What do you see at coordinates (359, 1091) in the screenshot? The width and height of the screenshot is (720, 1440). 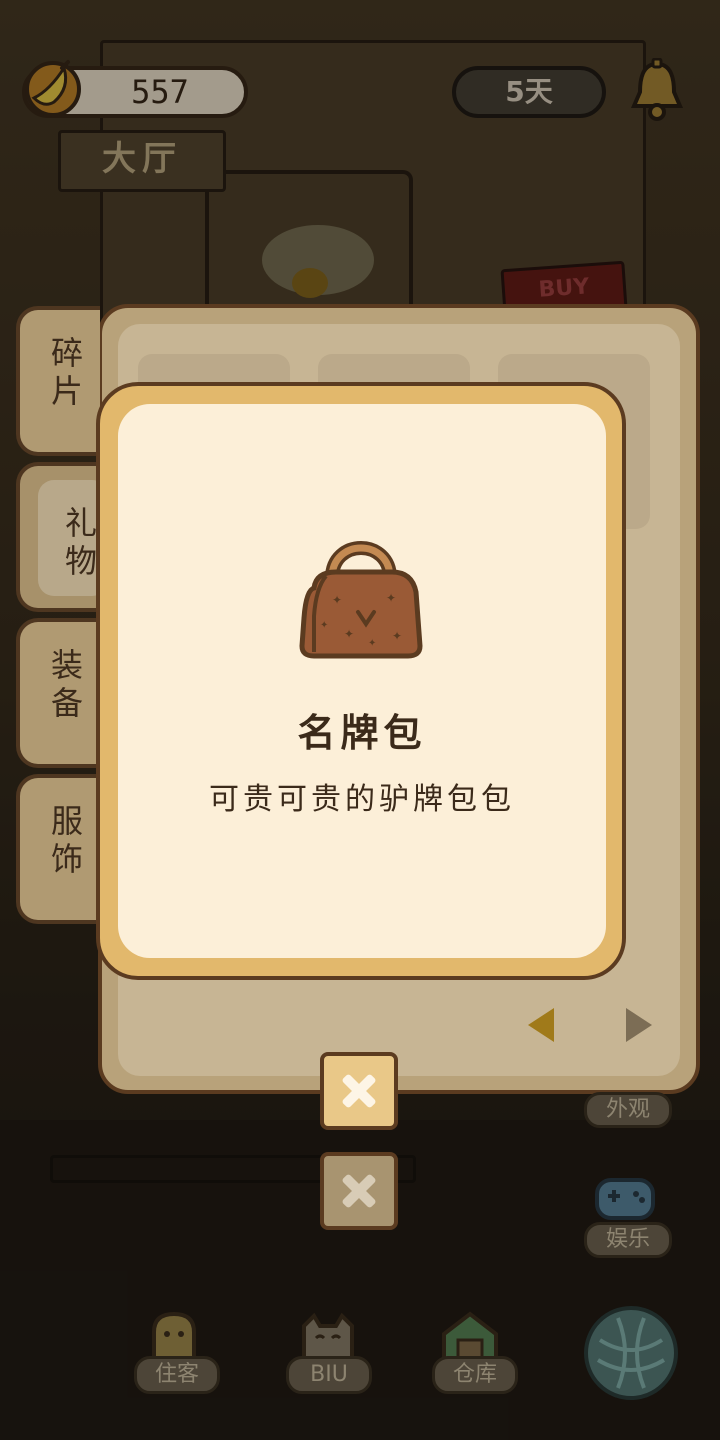 I see `close-dialog-button` at bounding box center [359, 1091].